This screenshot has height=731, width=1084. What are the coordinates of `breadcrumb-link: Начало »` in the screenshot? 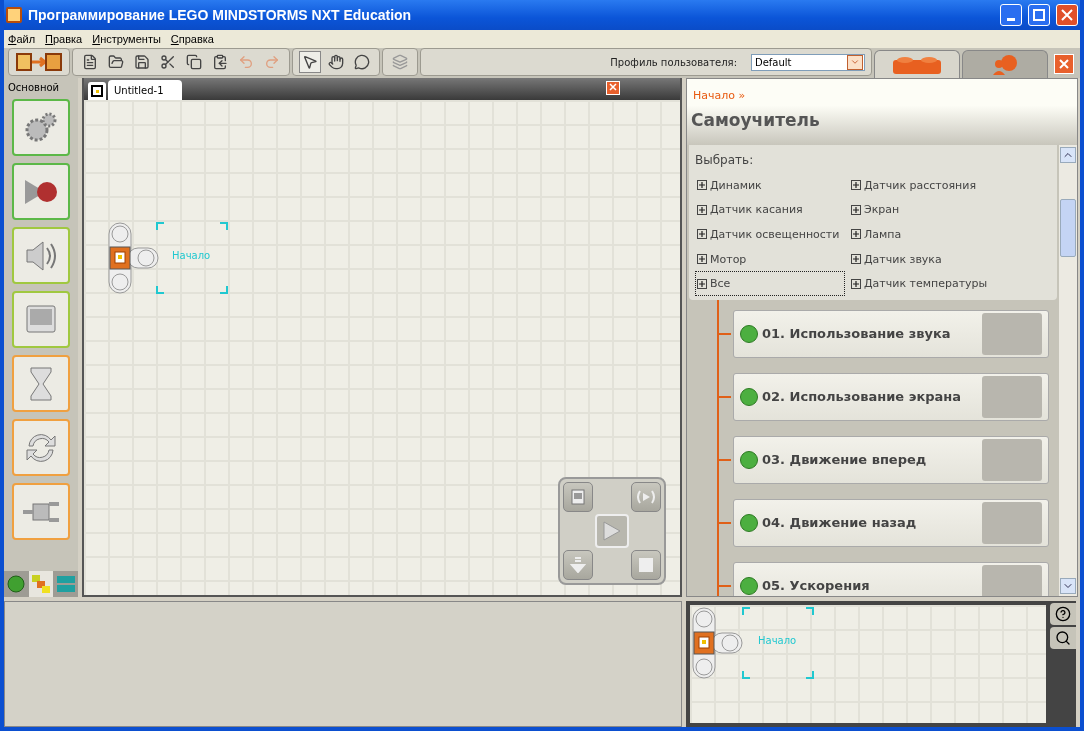 It's located at (719, 95).